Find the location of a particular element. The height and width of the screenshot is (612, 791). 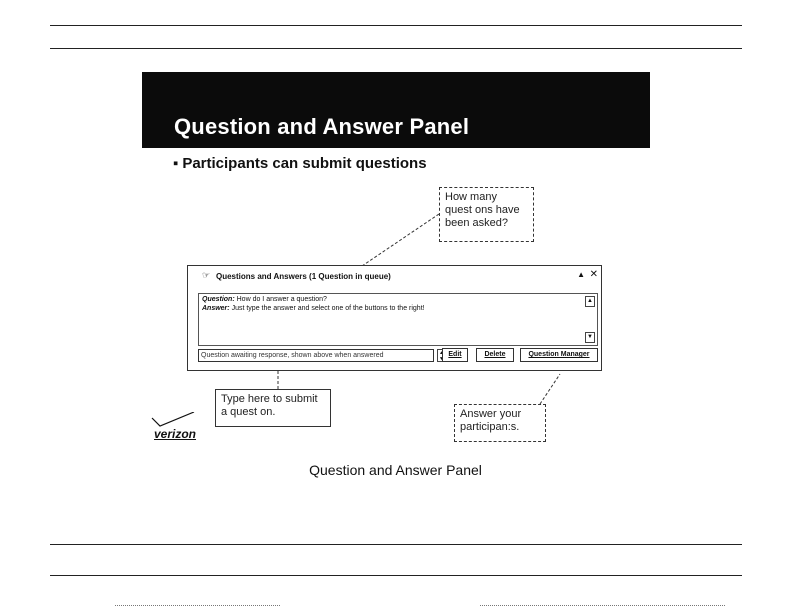

leader-top is located at coordinates (400, 240).